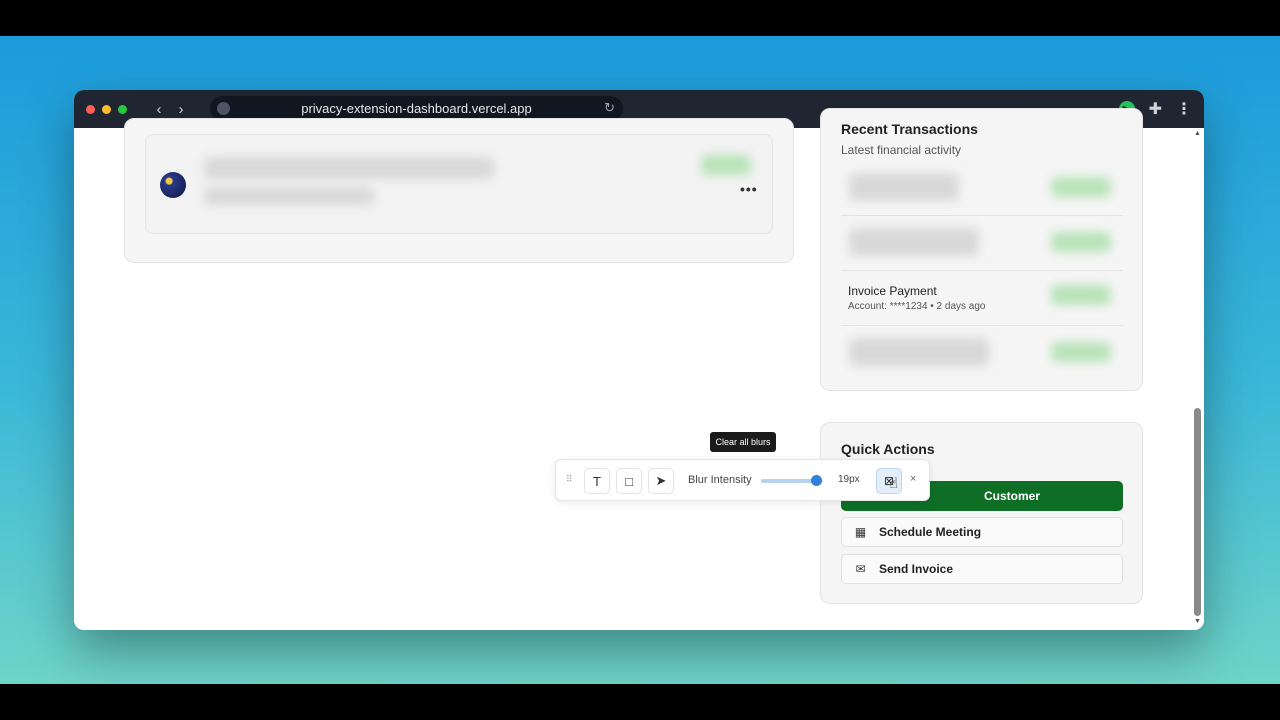 The width and height of the screenshot is (1280, 720). I want to click on blur-intensity-slider, so click(792, 480).